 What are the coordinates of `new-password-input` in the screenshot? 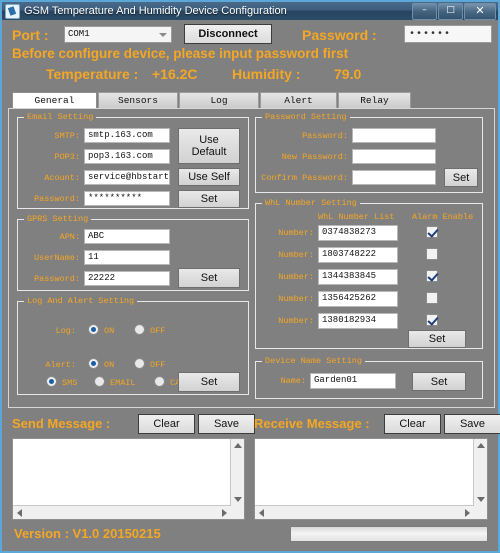 It's located at (394, 156).